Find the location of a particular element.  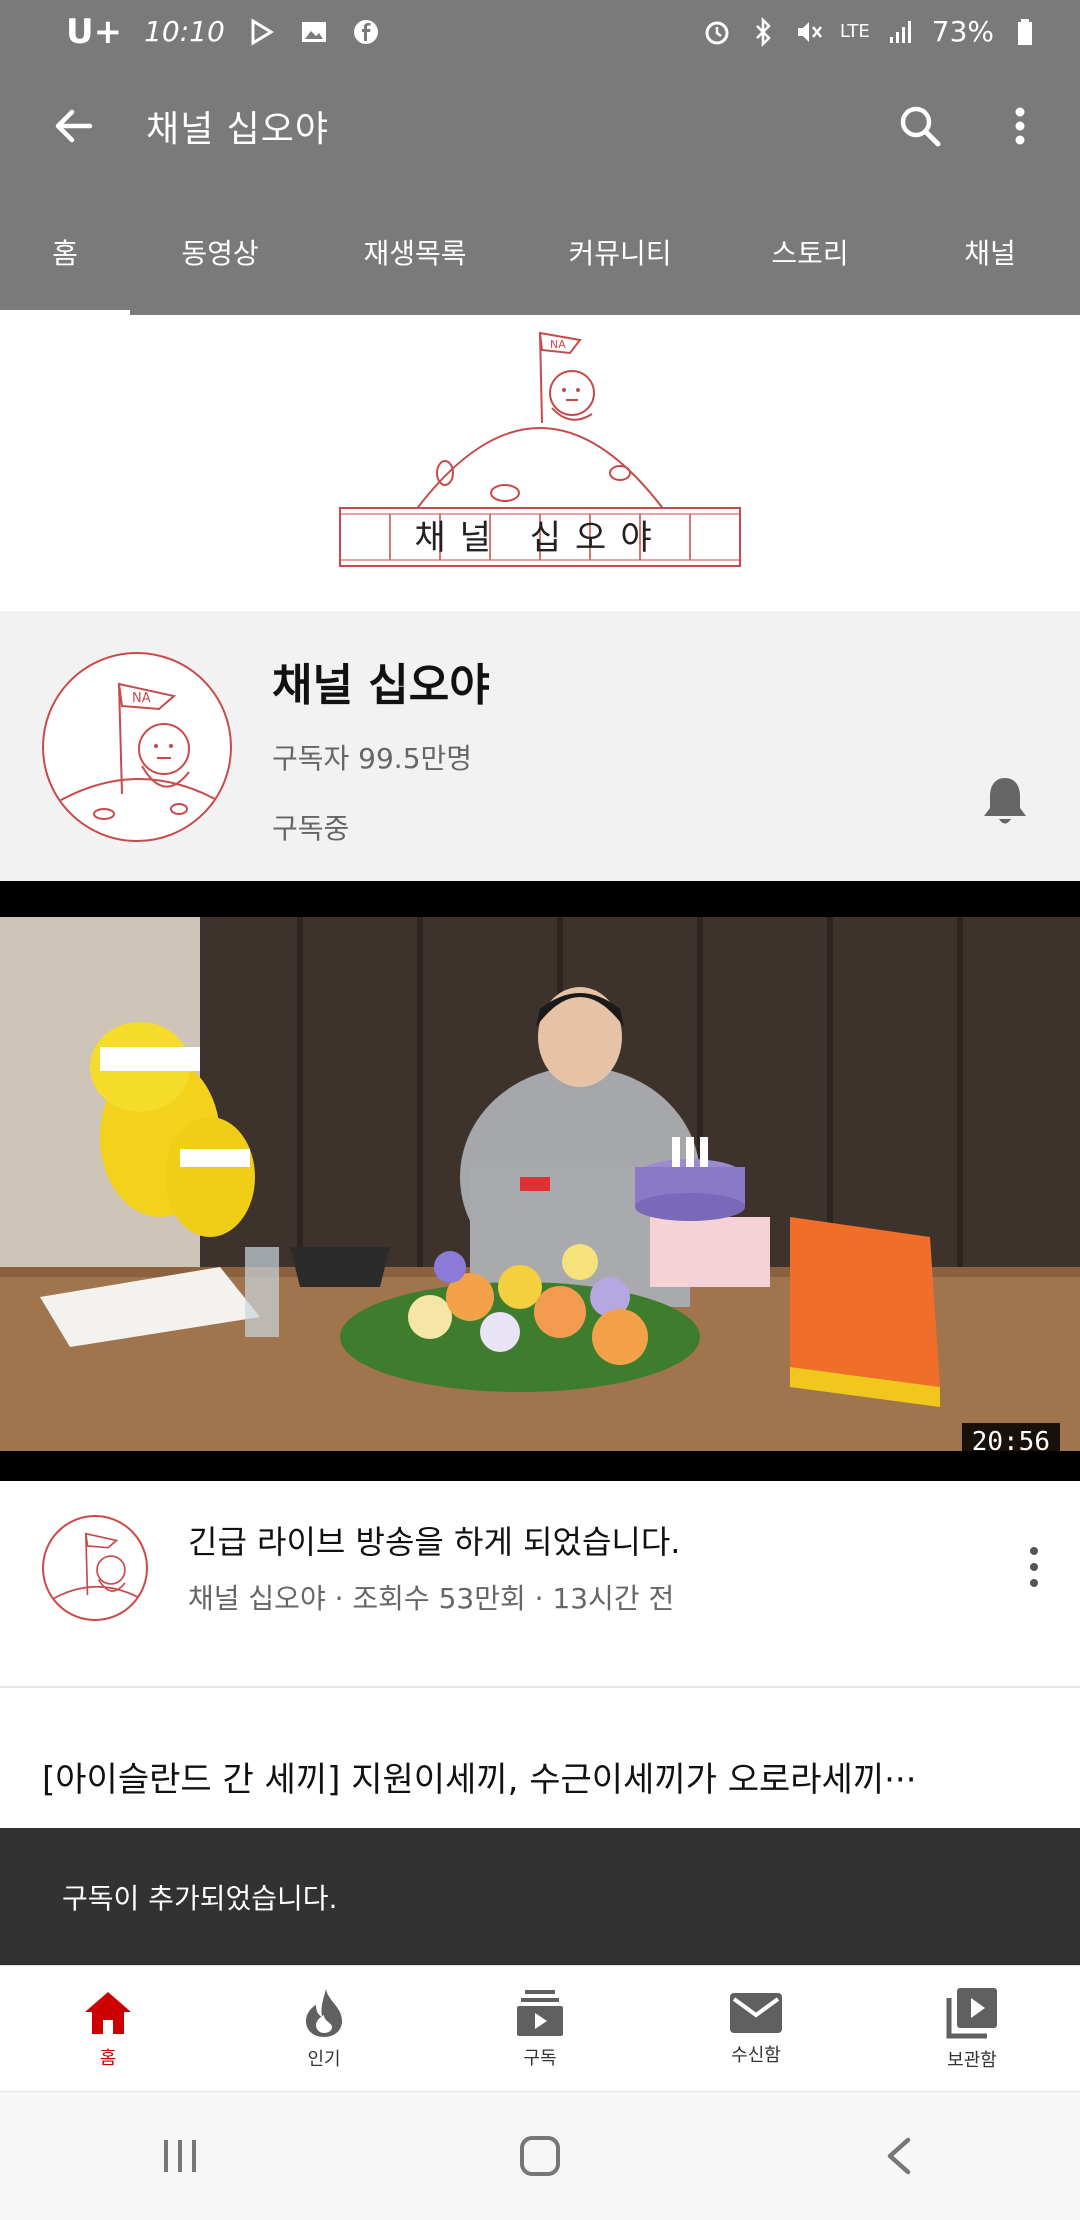

nav-subscriptions-label: 구독 is located at coordinates (540, 2058).